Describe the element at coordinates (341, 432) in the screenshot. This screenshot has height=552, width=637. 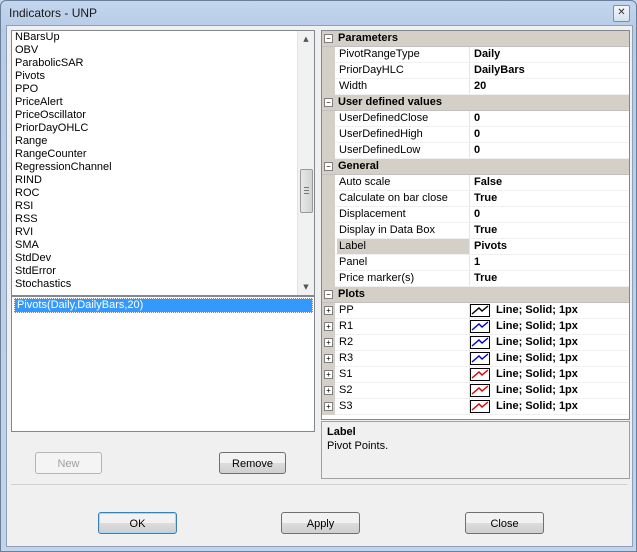
I see `description-title: Label` at that location.